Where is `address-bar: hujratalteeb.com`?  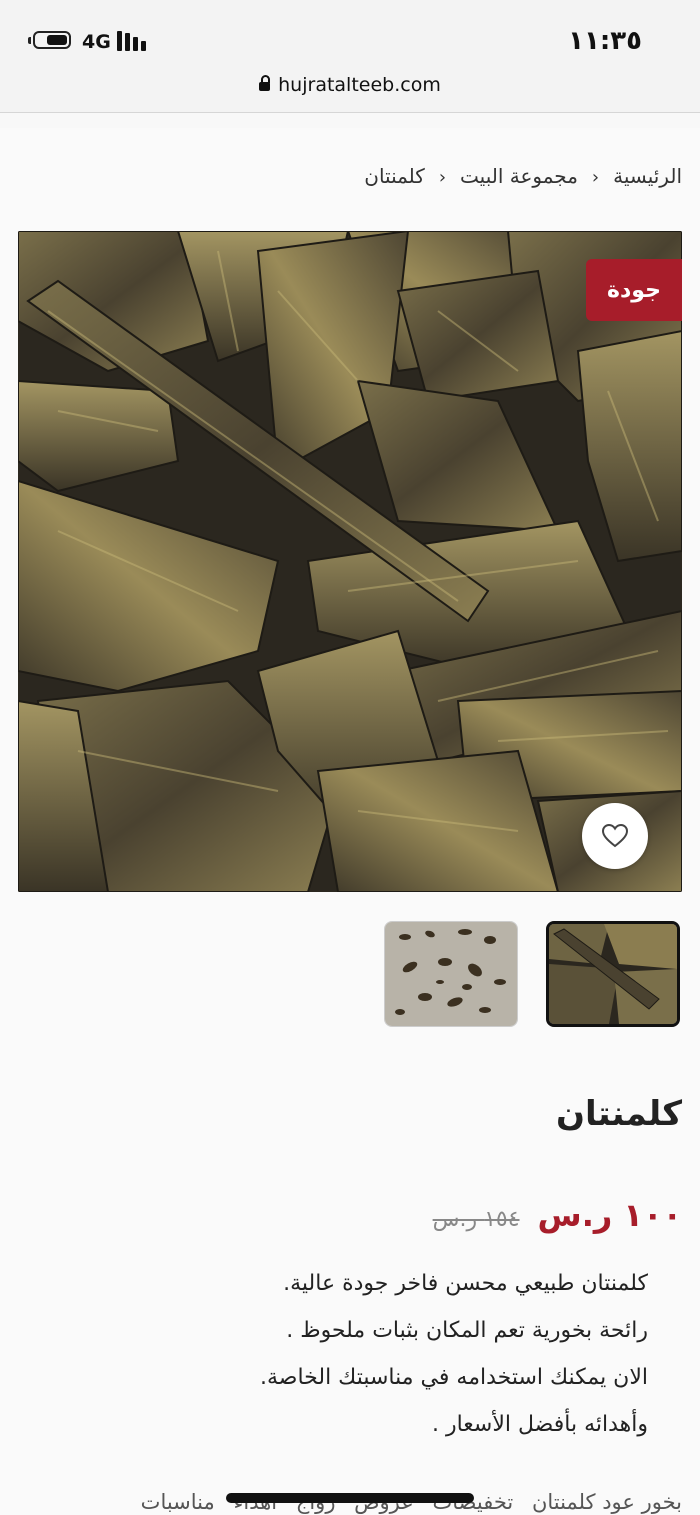
address-bar: hujratalteeb.com is located at coordinates (350, 85).